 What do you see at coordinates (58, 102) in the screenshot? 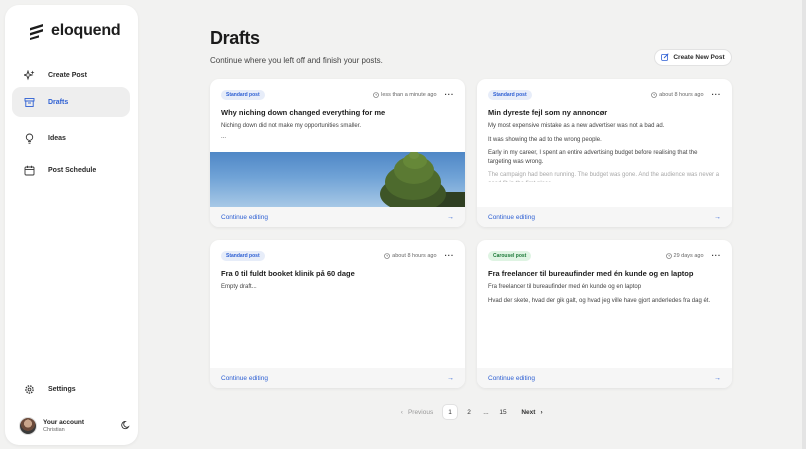
I see `sidebar-item-label: Drafts` at bounding box center [58, 102].